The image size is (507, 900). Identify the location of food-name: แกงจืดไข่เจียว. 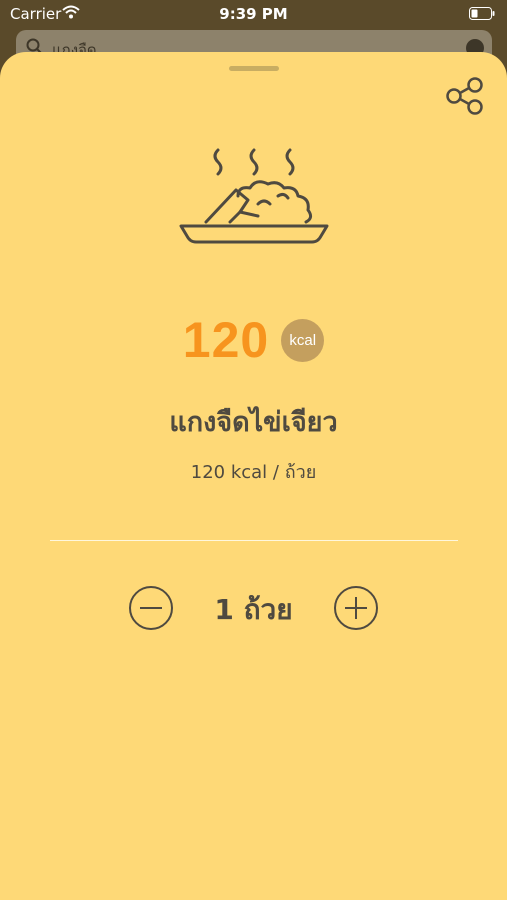
(253, 422).